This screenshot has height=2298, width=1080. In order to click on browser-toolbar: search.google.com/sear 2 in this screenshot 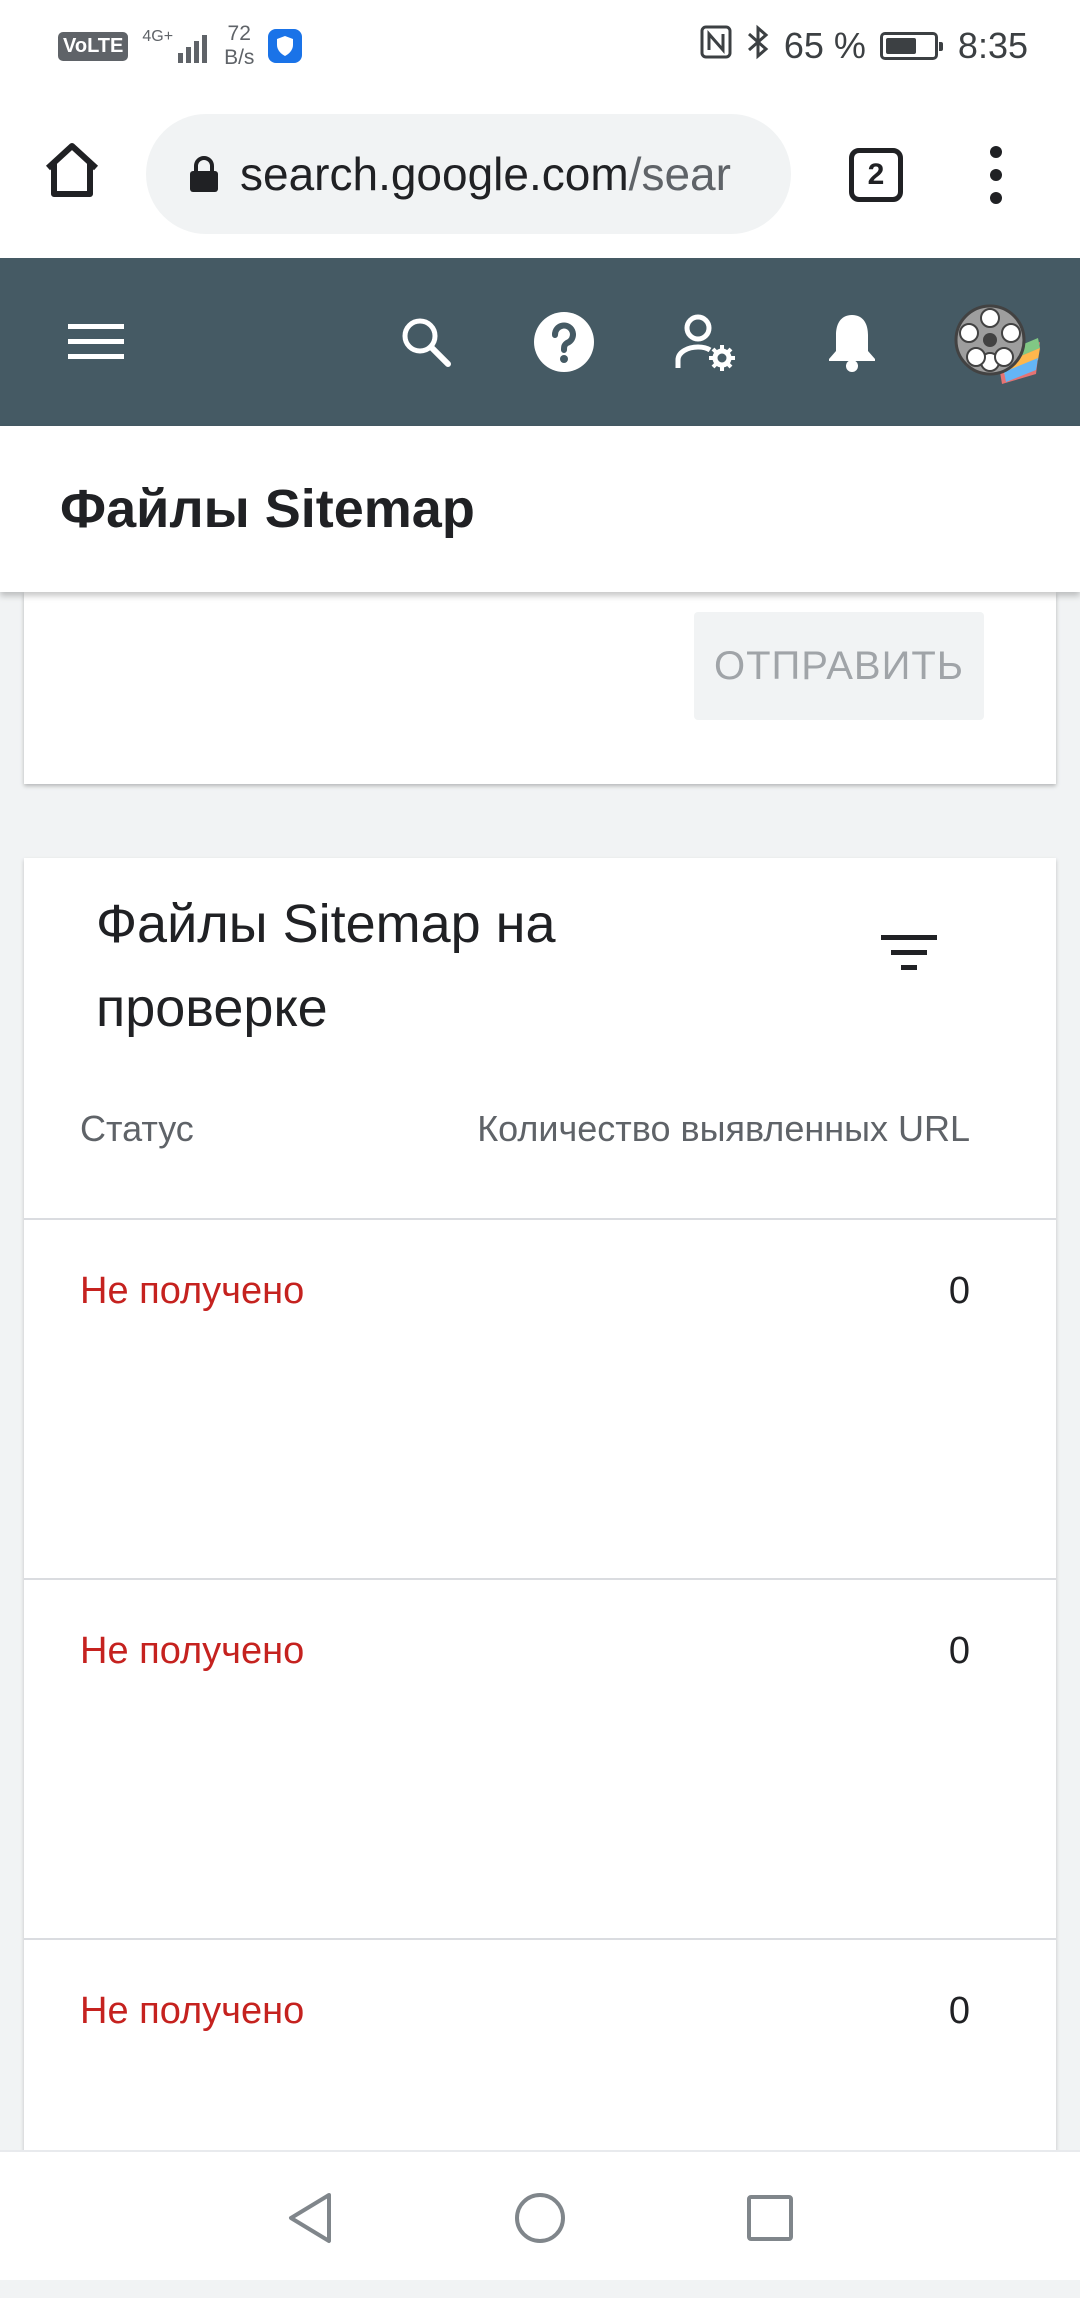, I will do `click(540, 175)`.